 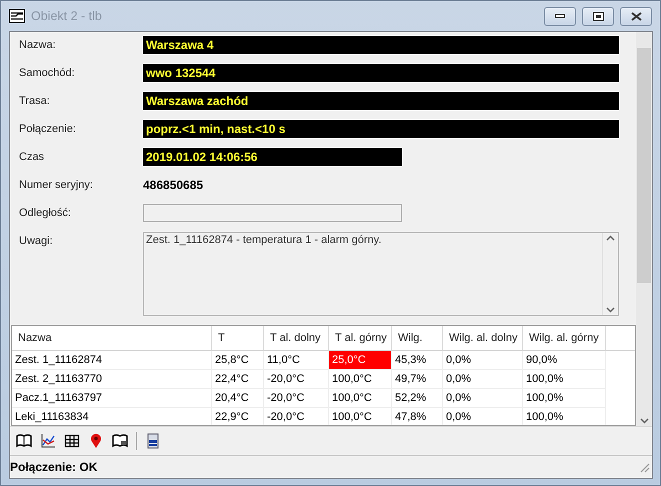 I want to click on column-header: T al. górny, so click(x=360, y=338).